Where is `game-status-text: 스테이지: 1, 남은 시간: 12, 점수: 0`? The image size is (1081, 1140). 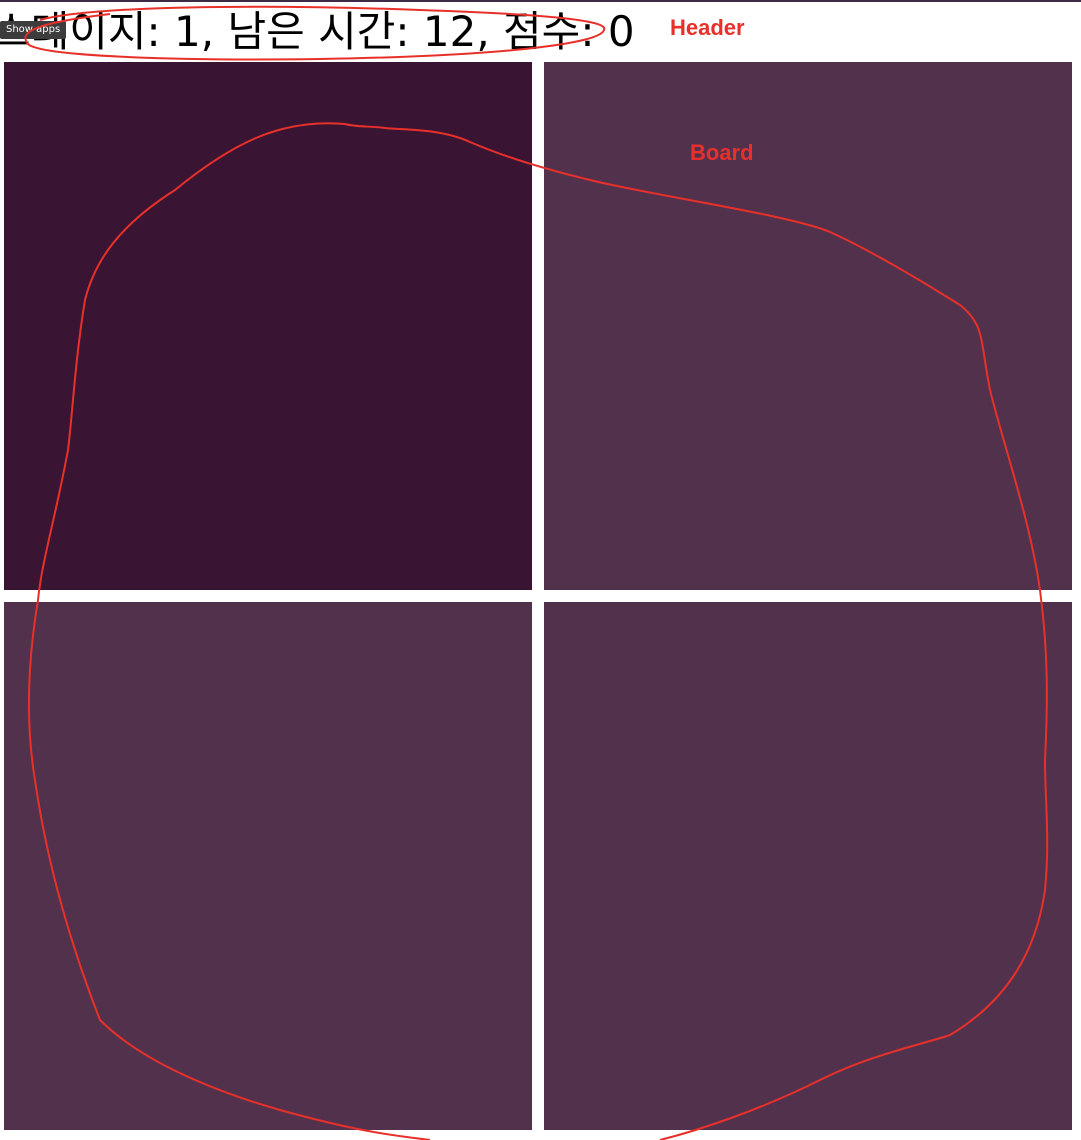
game-status-text: 스테이지: 1, 남은 시간: 12, 점수: 0 is located at coordinates (317, 31).